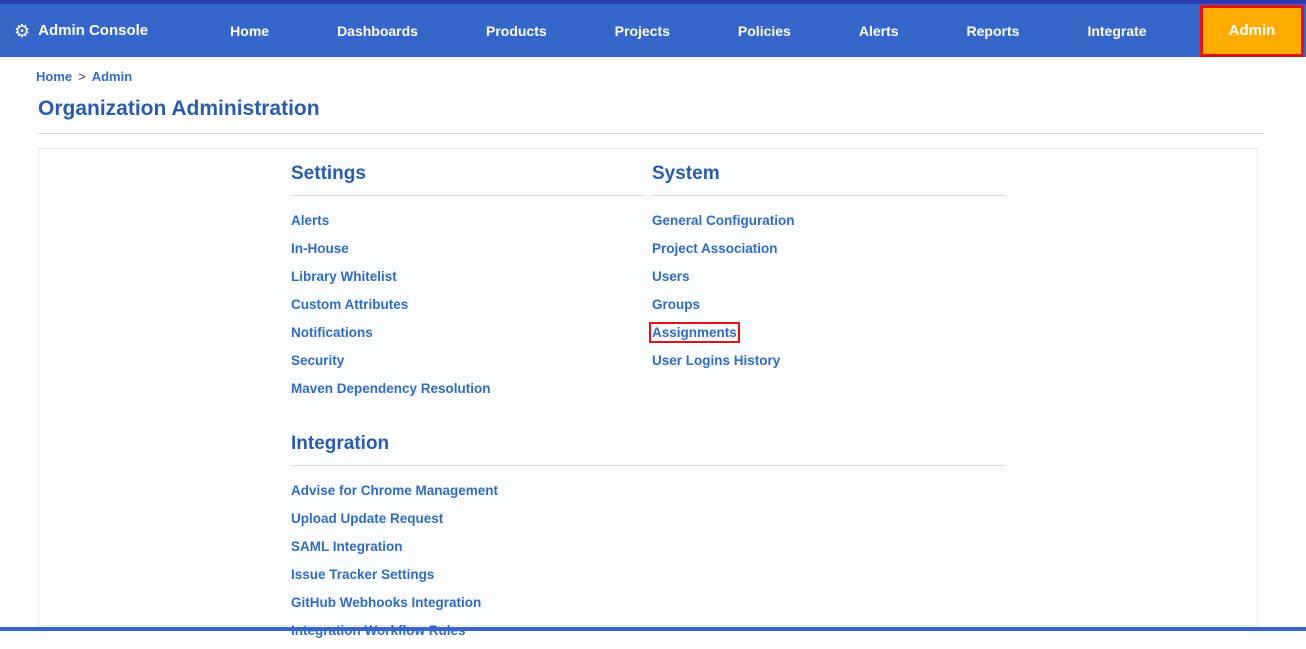 This screenshot has width=1306, height=649. I want to click on integration-heading: Integration, so click(648, 449).